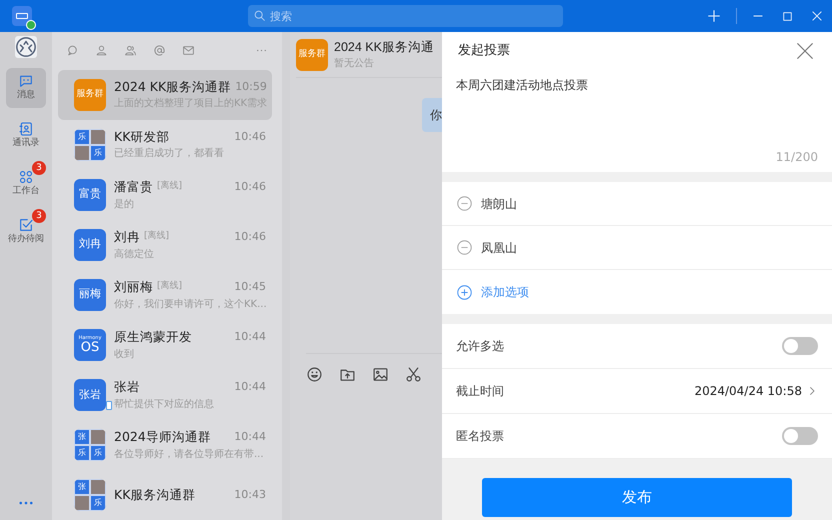 This screenshot has height=520, width=832. I want to click on panel-title: 发起投票, so click(484, 51).